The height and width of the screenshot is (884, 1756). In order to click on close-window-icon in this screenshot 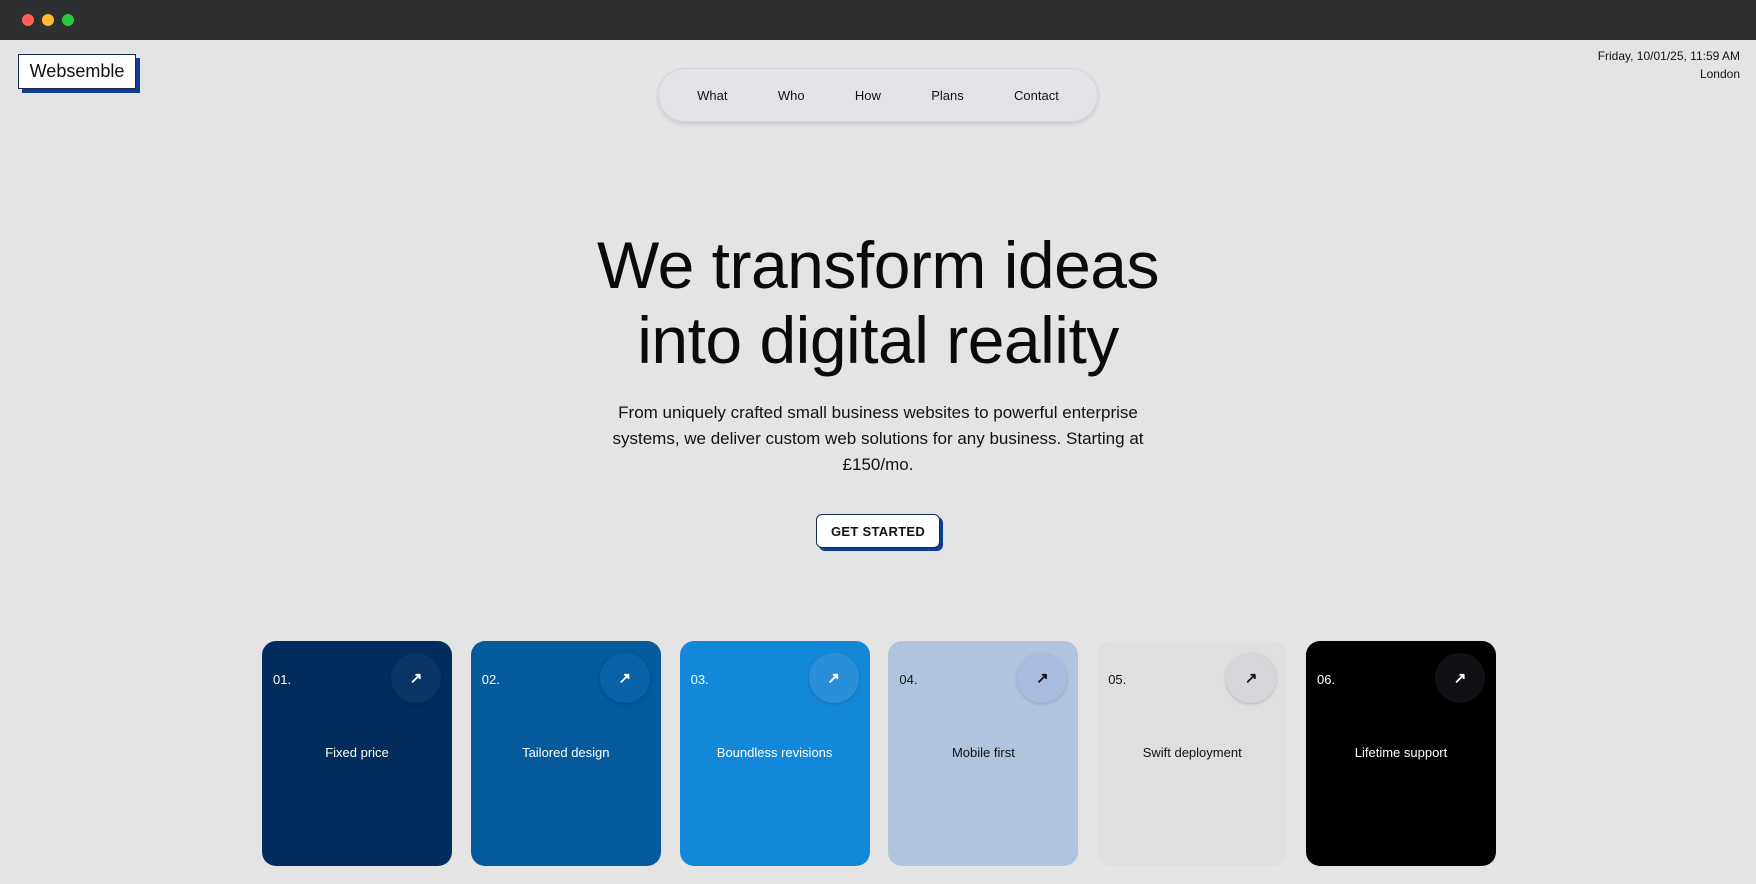, I will do `click(28, 20)`.